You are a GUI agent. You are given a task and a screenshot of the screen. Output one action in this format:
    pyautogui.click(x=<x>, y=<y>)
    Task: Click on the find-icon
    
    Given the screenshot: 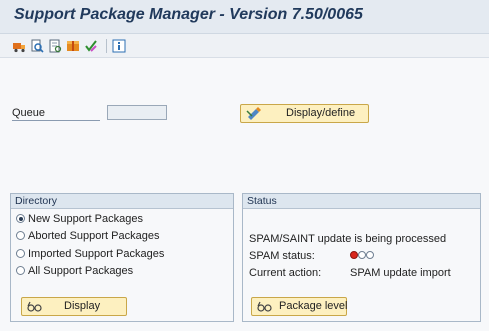 What is the action you would take?
    pyautogui.click(x=37, y=46)
    